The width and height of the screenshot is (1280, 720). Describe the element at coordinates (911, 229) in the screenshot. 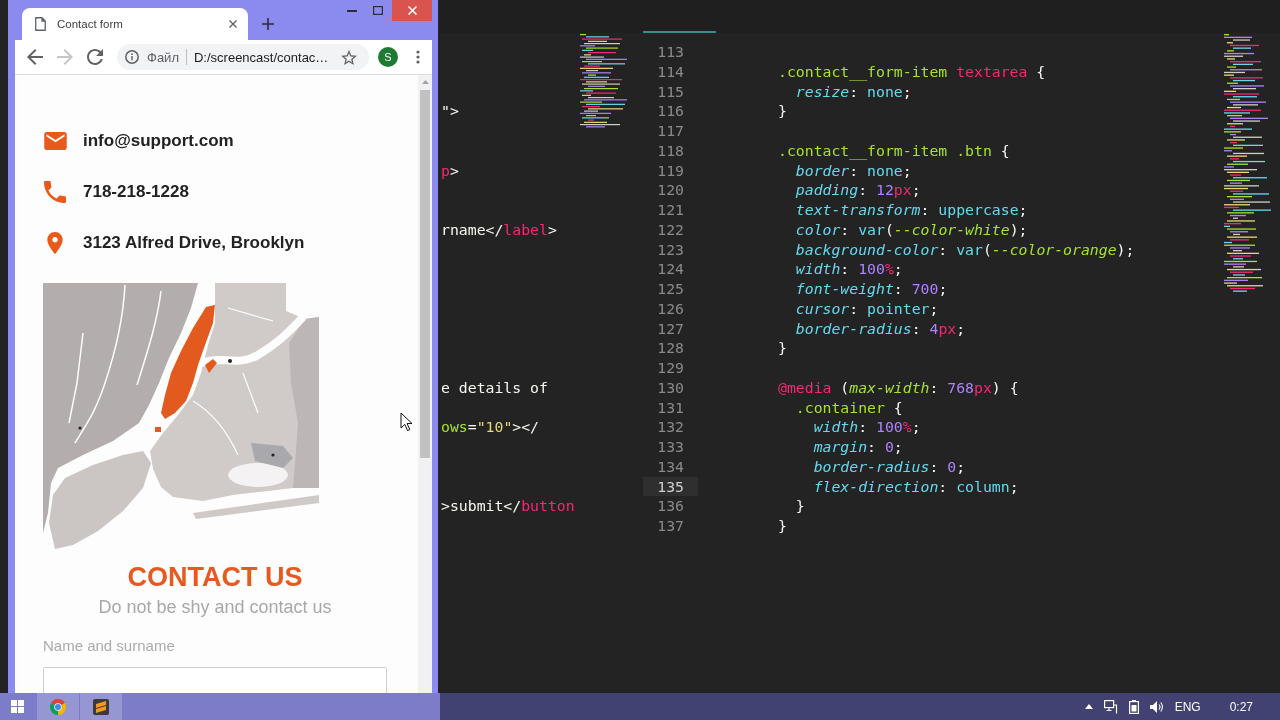

I see `code-line: color: var(--color-white);` at that location.